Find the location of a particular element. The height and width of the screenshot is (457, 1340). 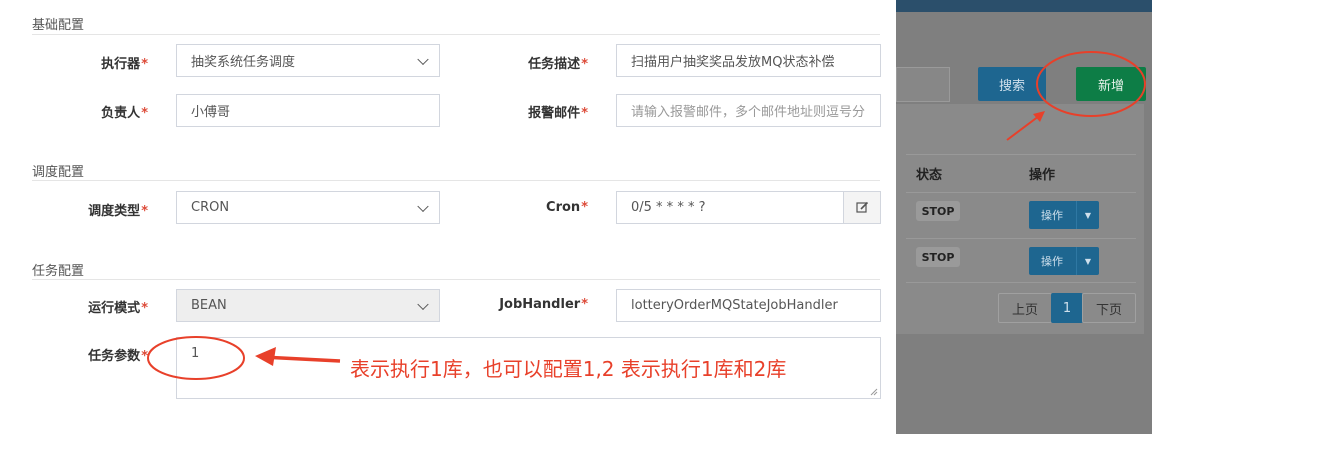

arrow-up-right-icon is located at coordinates (1025, 126).